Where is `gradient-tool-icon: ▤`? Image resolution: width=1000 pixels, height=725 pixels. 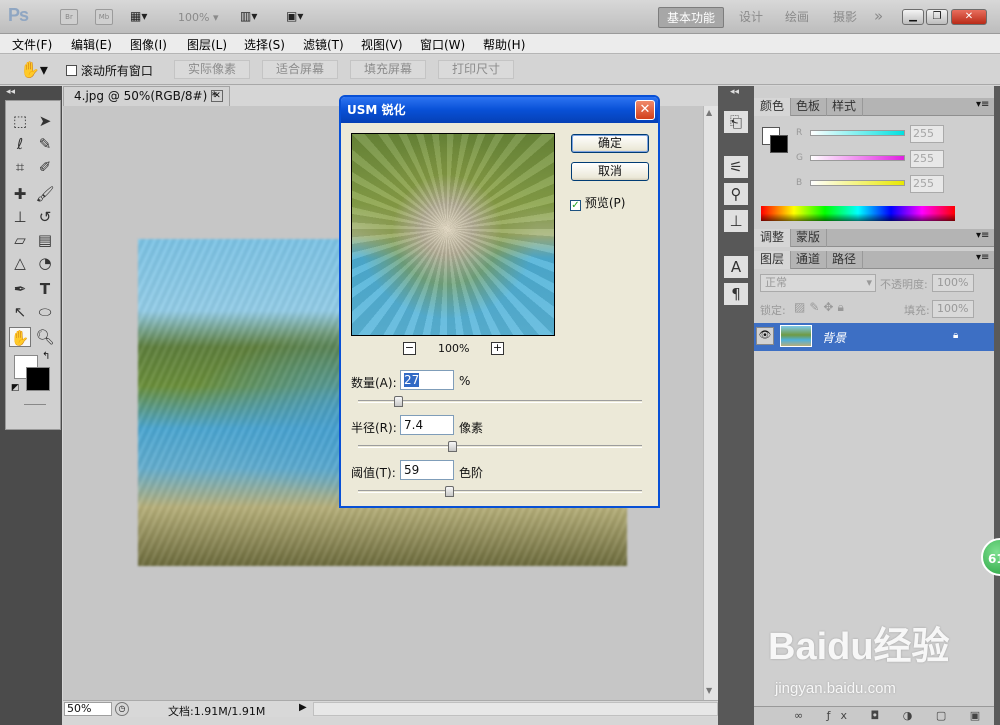
gradient-tool-icon: ▤ is located at coordinates (45, 240).